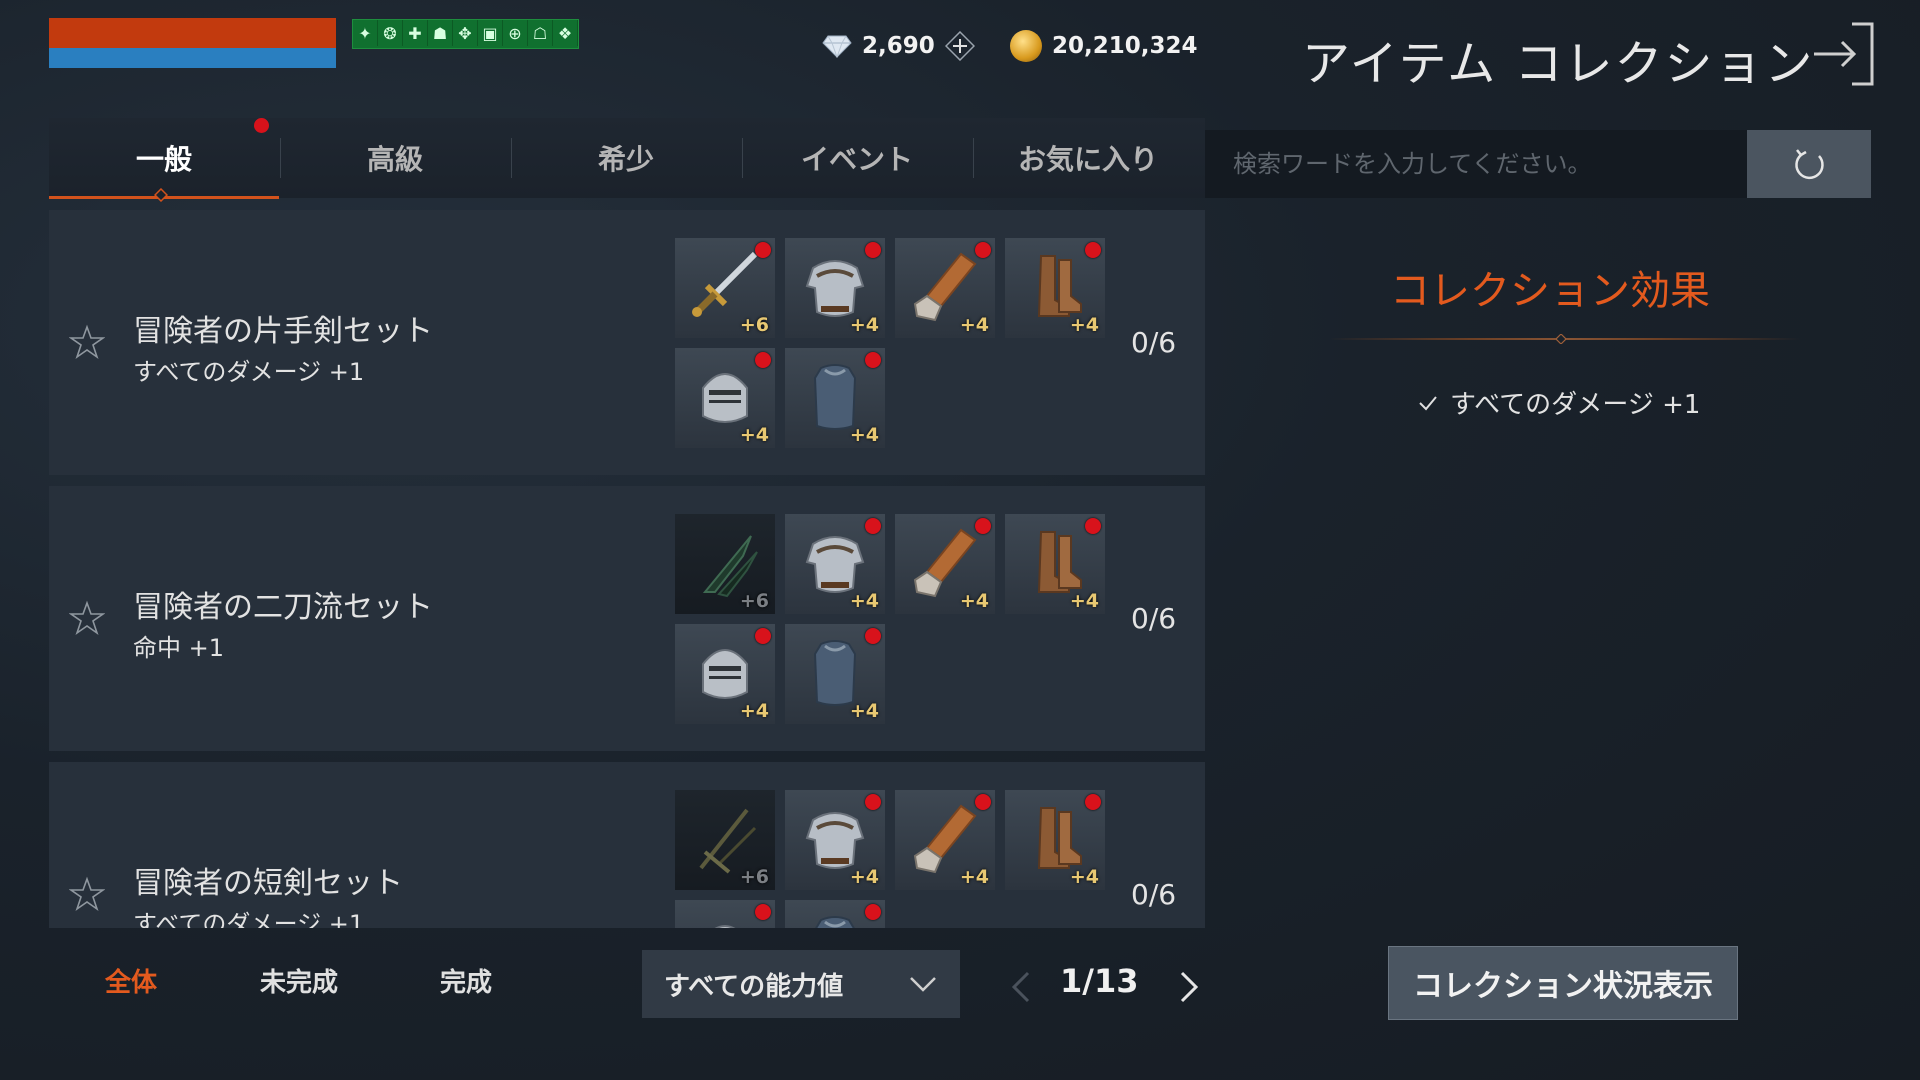 Image resolution: width=1920 pixels, height=1080 pixels. Describe the element at coordinates (1563, 983) in the screenshot. I see `collection-status-button: コレクション状況表示` at that location.